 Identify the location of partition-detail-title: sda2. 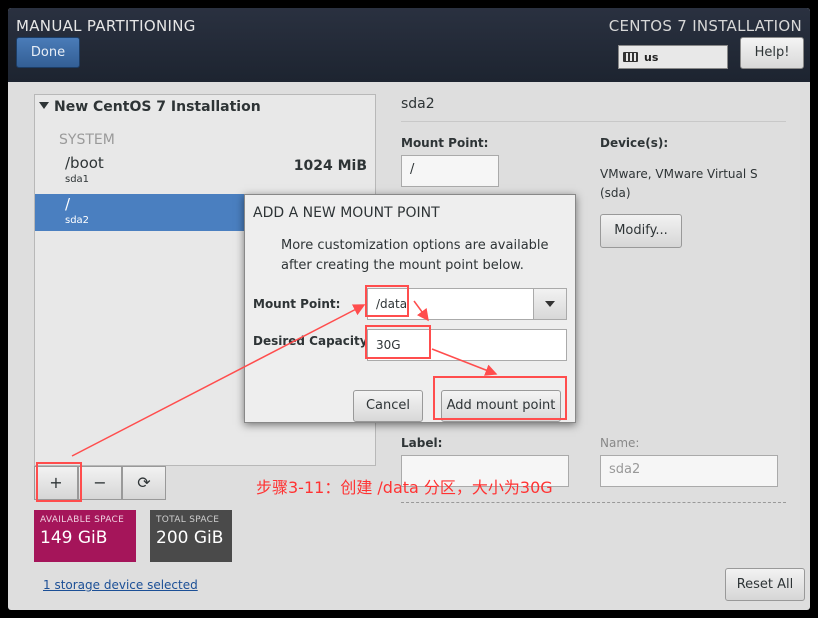
(418, 104).